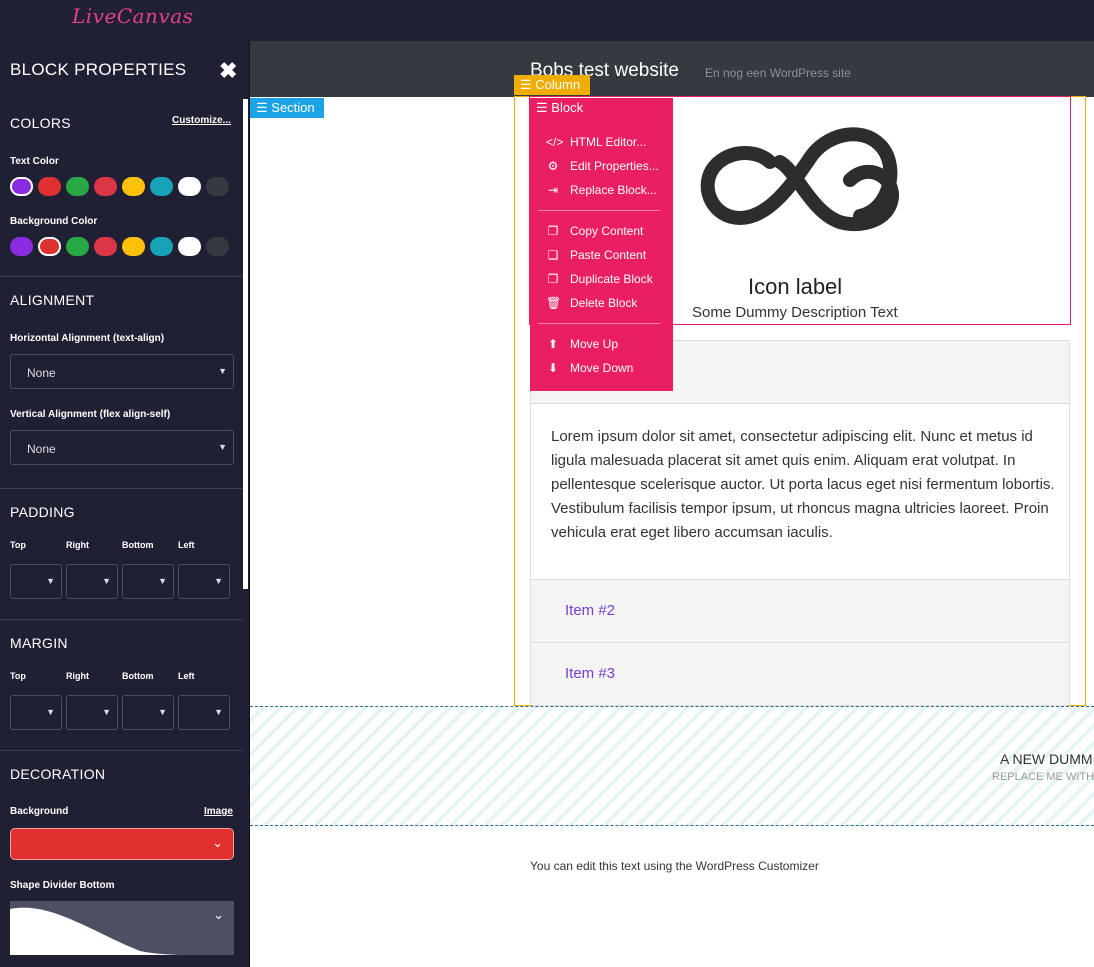 Image resolution: width=1094 pixels, height=967 pixels. I want to click on shape-divider-label: Shape Divider Bottom, so click(62, 885).